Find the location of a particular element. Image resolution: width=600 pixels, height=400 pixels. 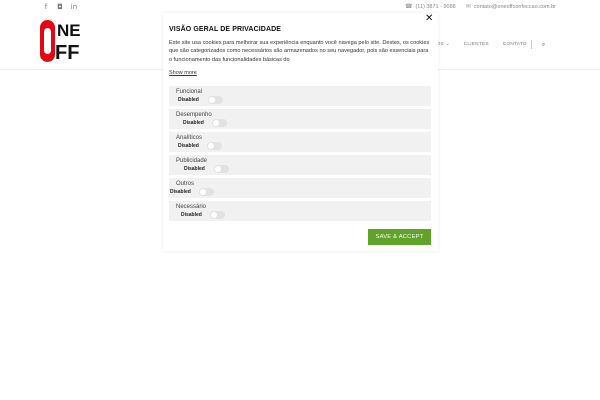

cookie-category-outros: Outros Disabled is located at coordinates (300, 188).